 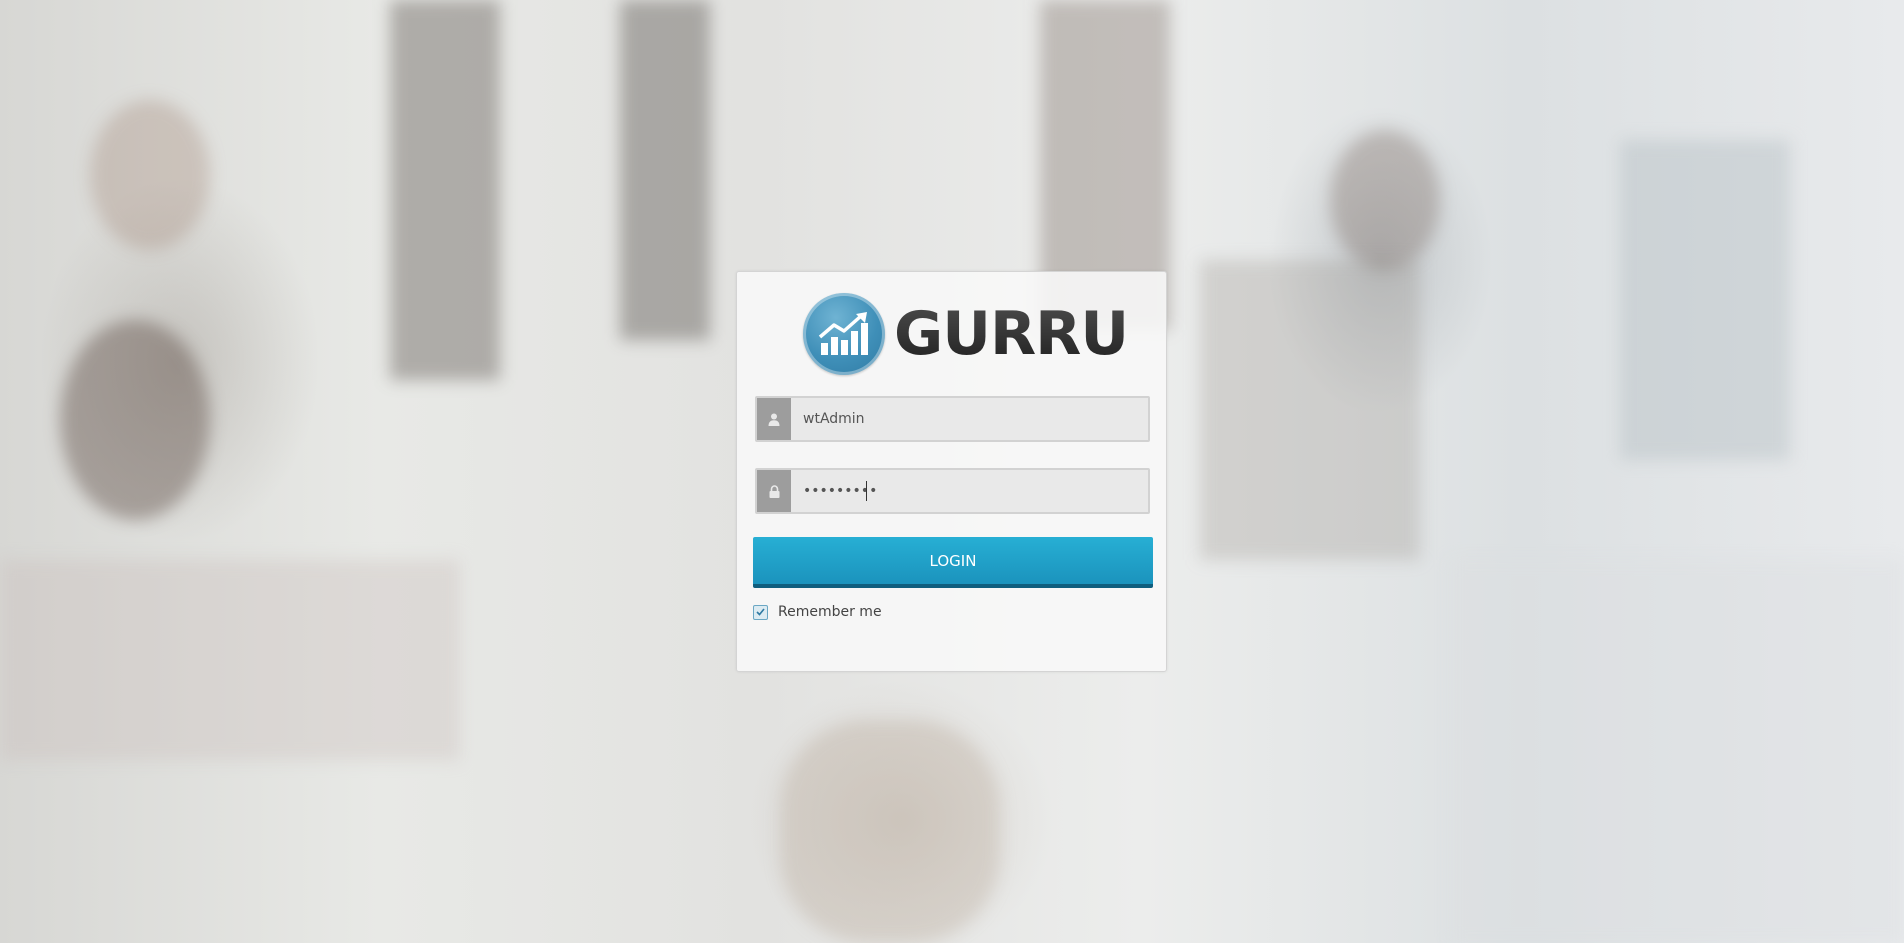 What do you see at coordinates (953, 562) in the screenshot?
I see `login-button: LOGIN` at bounding box center [953, 562].